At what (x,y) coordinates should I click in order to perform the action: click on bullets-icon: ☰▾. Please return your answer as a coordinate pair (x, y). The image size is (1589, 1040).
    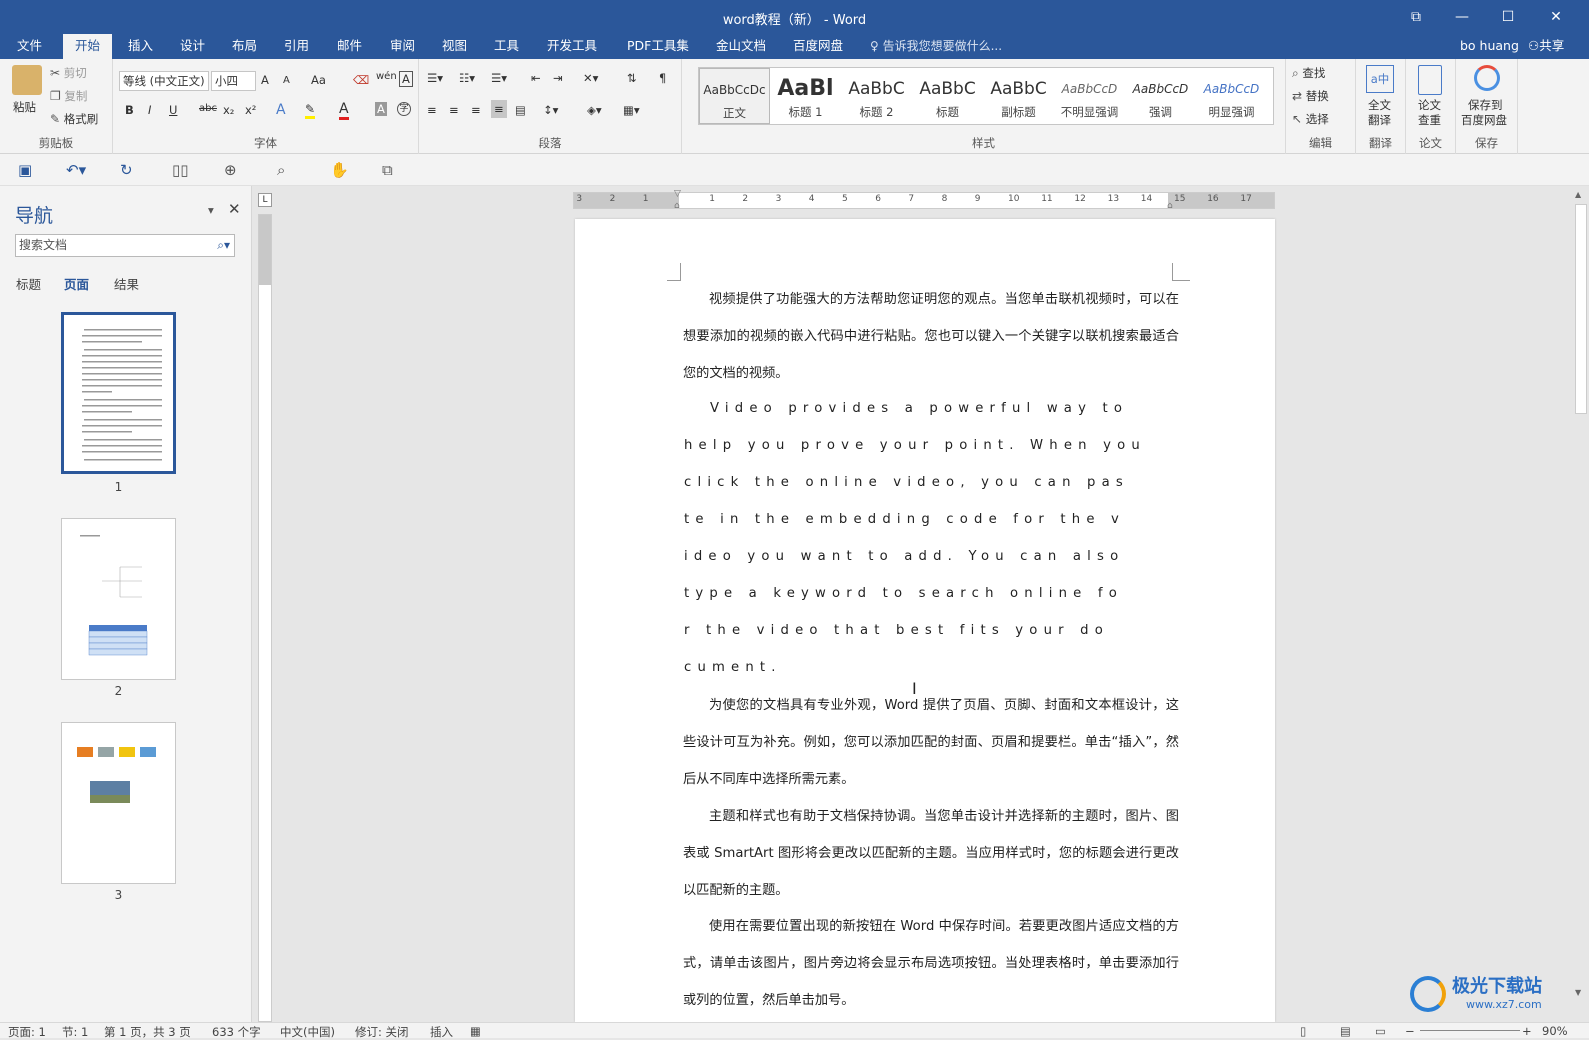
    Looking at the image, I should click on (435, 78).